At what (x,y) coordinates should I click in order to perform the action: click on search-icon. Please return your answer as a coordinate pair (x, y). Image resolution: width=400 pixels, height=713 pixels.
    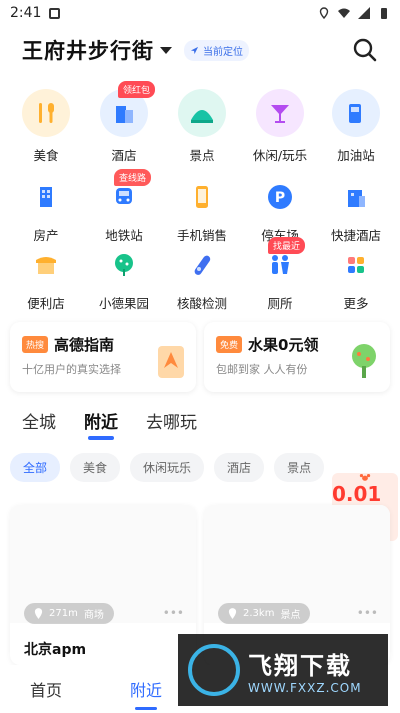
    Looking at the image, I should click on (365, 50).